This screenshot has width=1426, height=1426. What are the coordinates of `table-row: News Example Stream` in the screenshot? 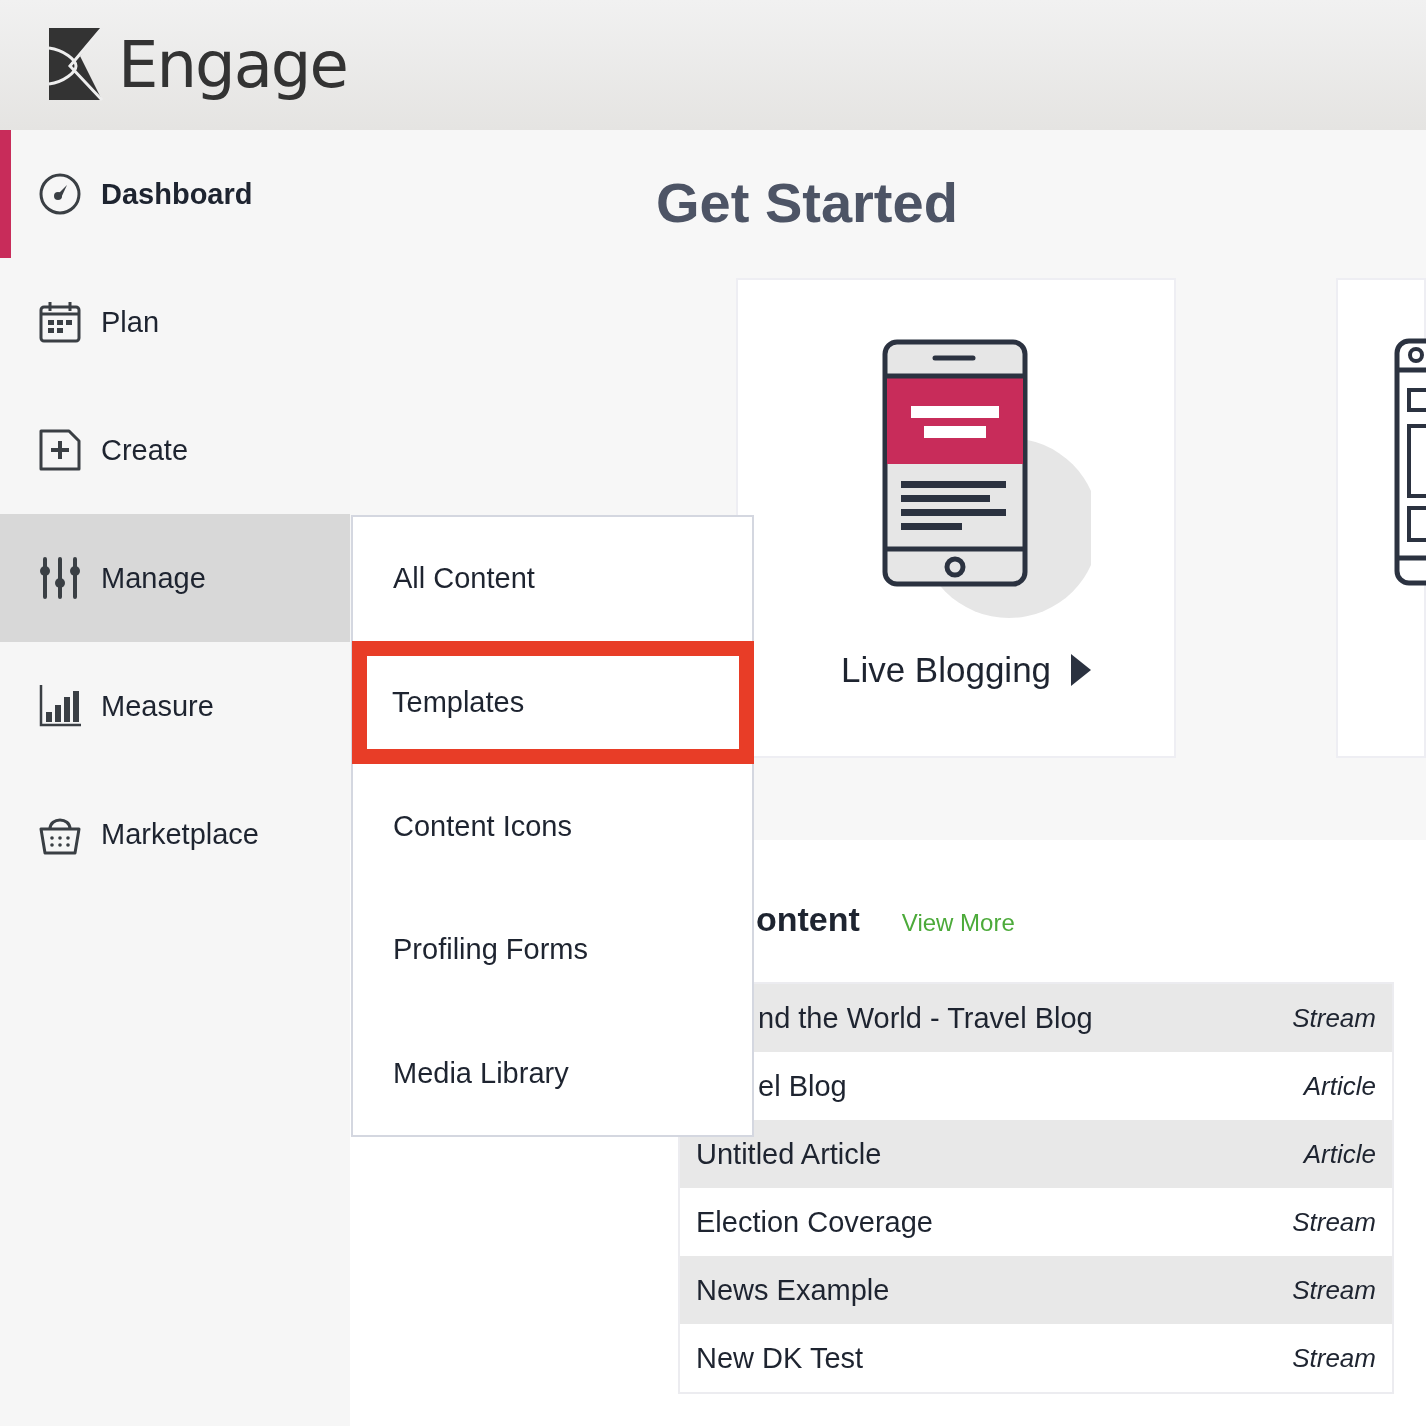 It's located at (1036, 1290).